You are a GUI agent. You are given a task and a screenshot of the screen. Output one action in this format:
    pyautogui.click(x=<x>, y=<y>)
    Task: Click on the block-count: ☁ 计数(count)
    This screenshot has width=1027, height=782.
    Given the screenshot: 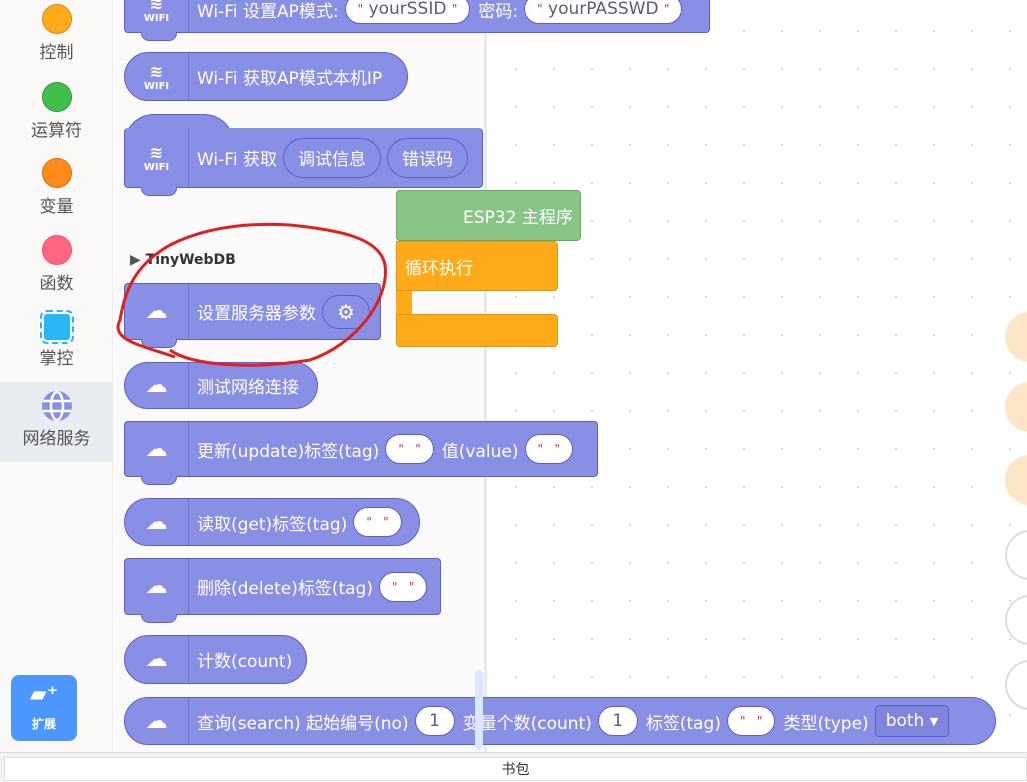 What is the action you would take?
    pyautogui.click(x=215, y=659)
    